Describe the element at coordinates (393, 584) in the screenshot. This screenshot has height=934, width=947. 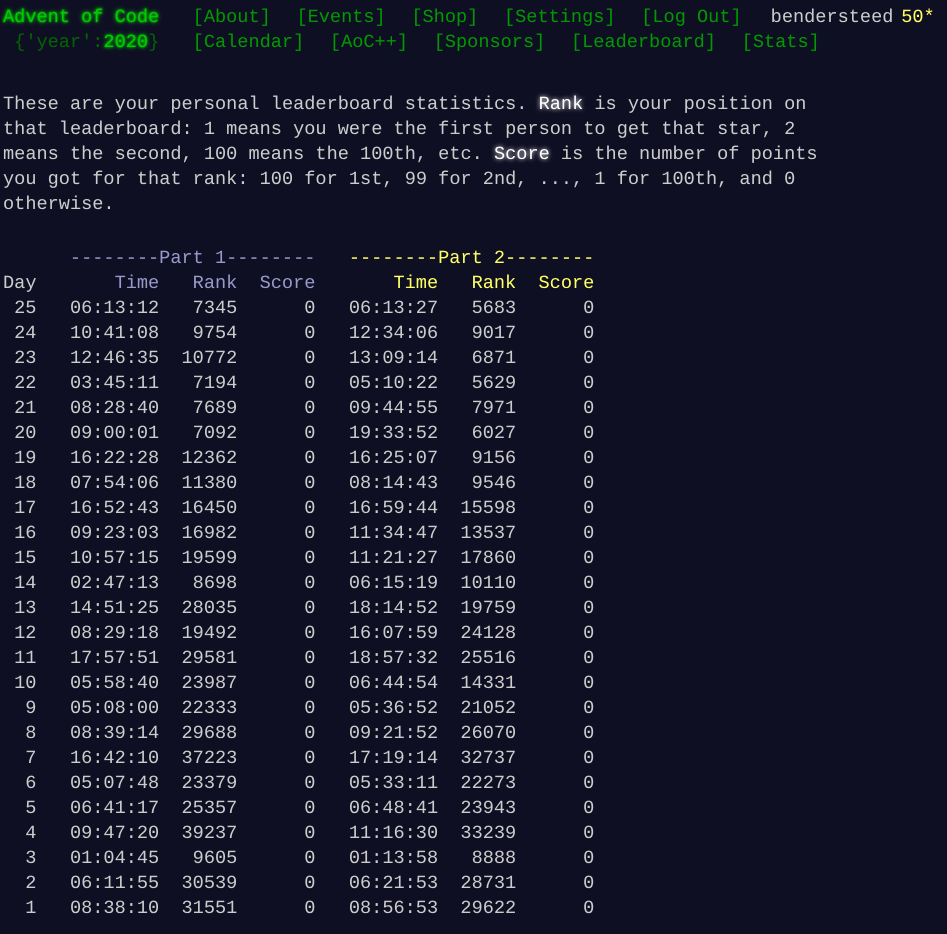
I see `table-cell-text: 06:15:19` at that location.